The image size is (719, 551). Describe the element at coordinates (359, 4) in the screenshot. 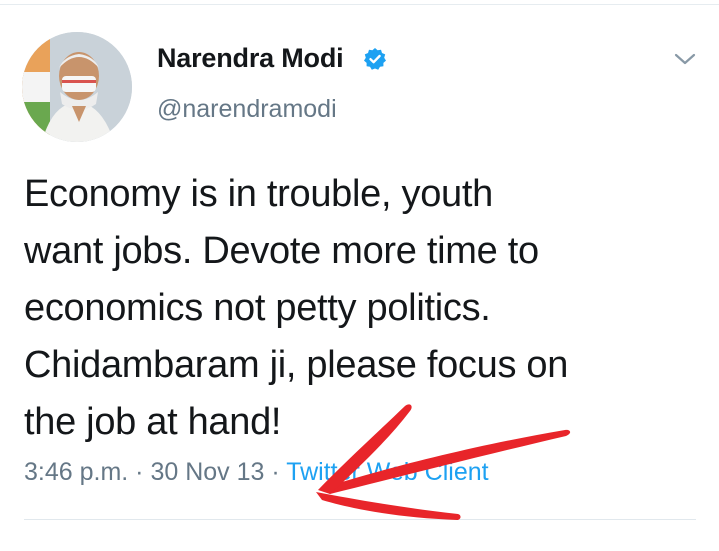

I see `top-divider` at that location.